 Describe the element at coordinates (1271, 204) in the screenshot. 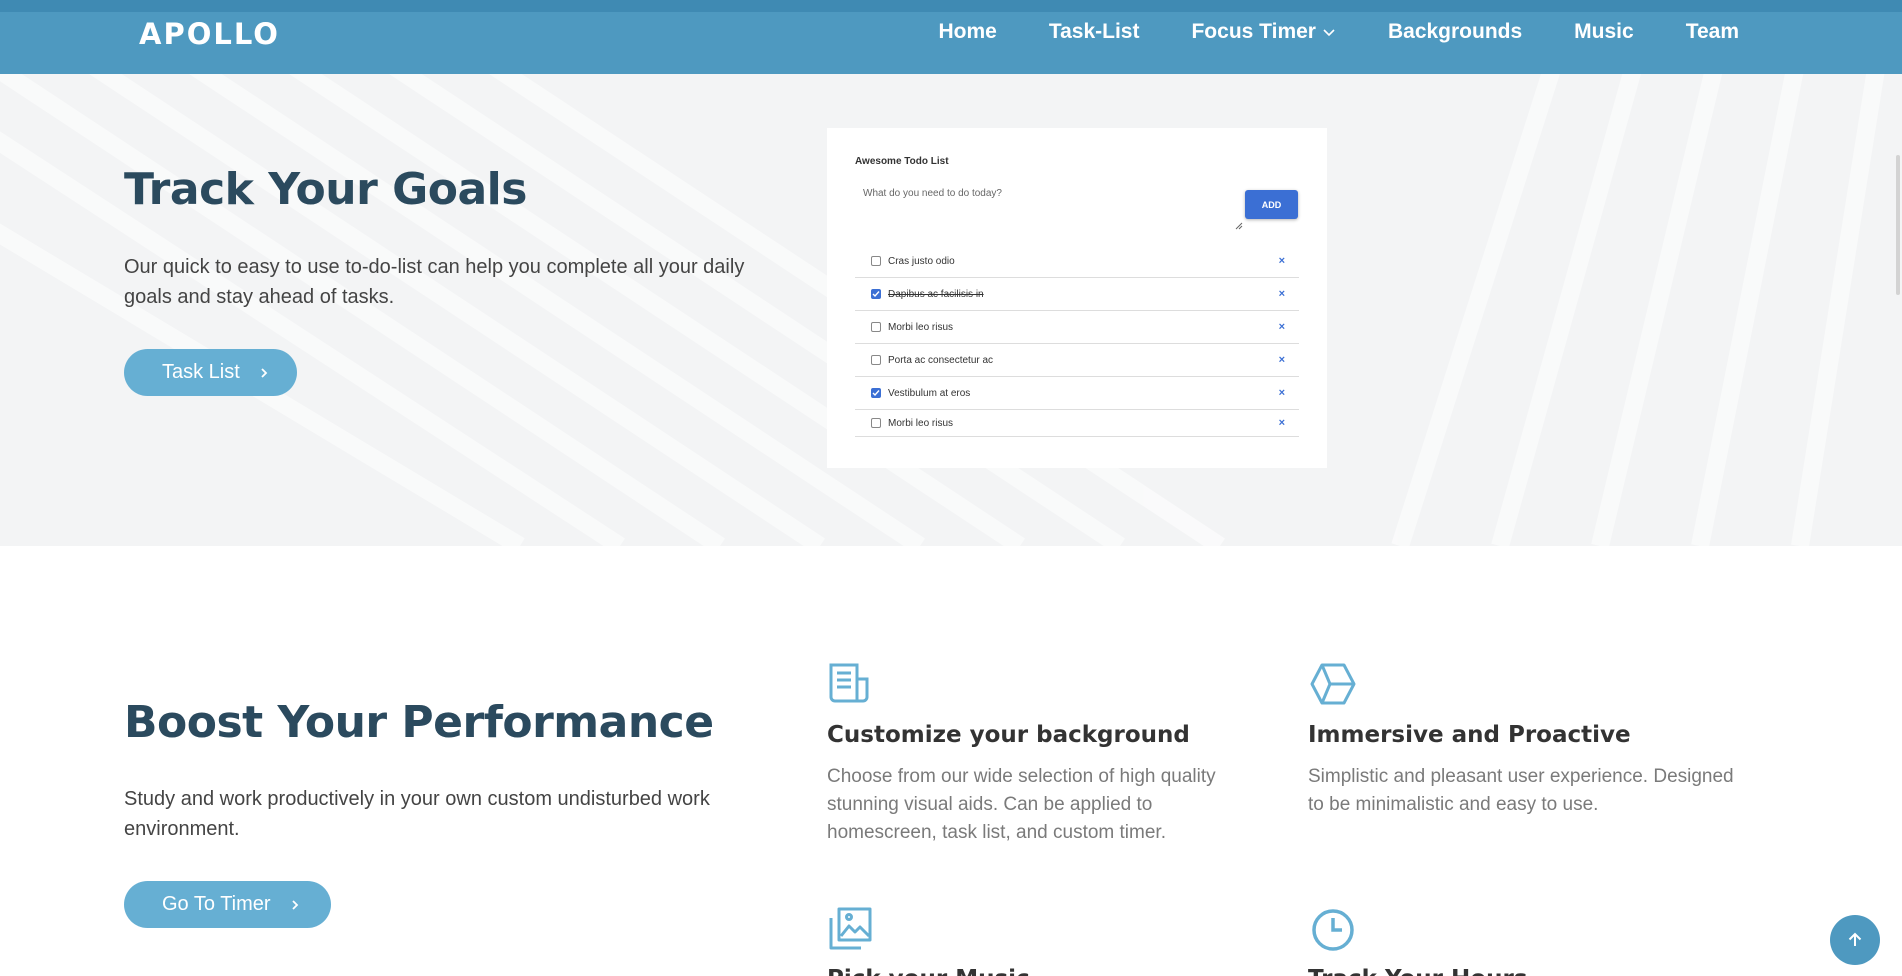

I see `add-todo-button: ADD` at that location.